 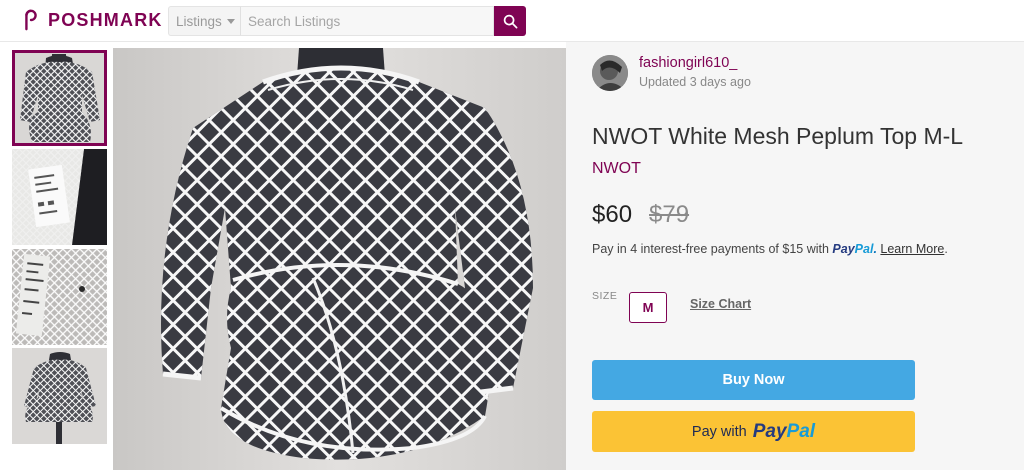 I want to click on search-icon, so click(x=510, y=21).